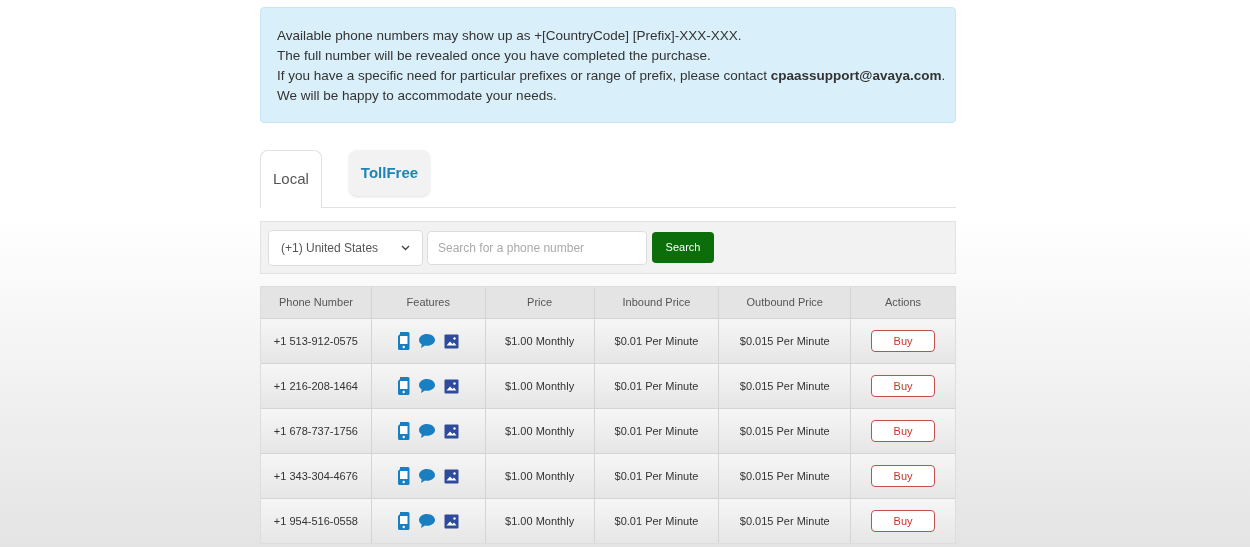  I want to click on column-header: Actions, so click(903, 303).